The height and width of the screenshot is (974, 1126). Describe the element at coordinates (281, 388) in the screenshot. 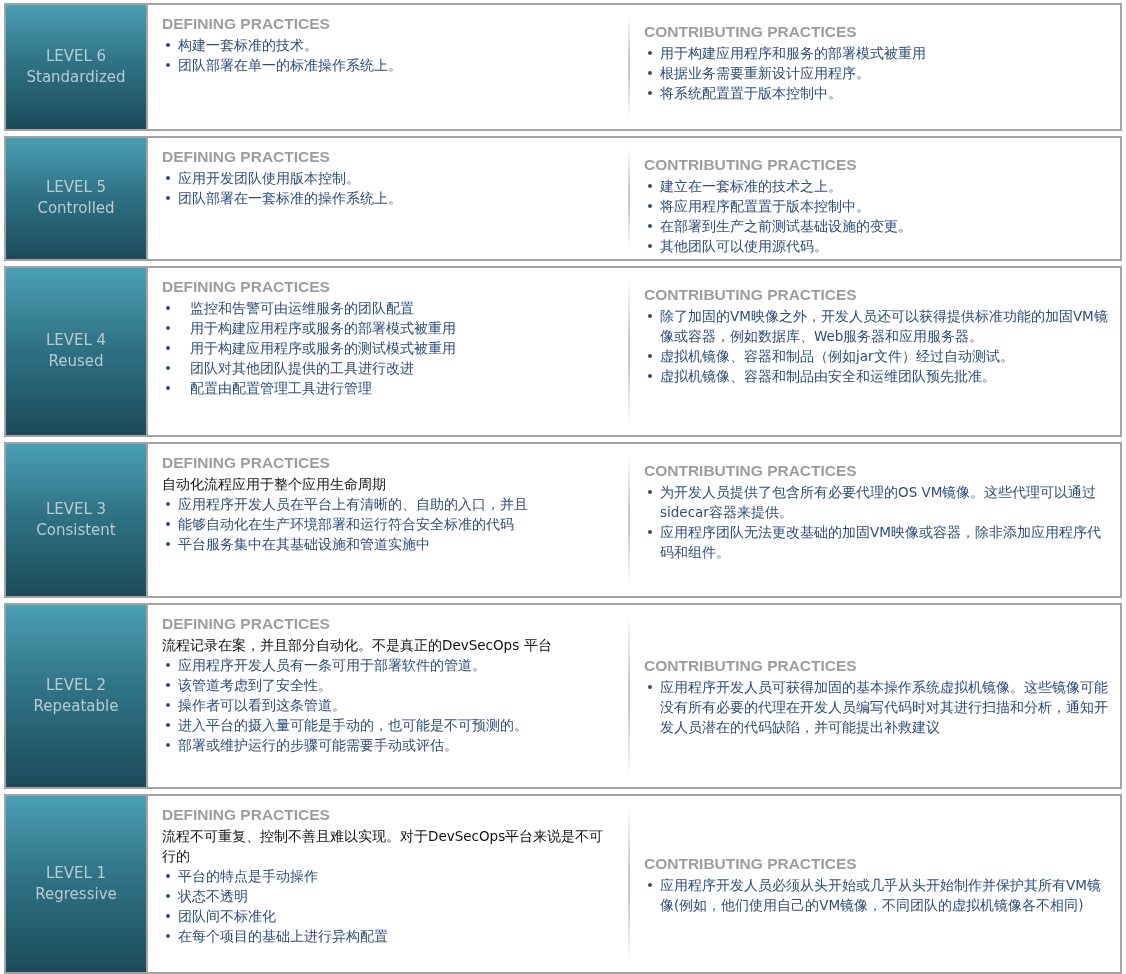

I see `practice-item: 配置由配置管理工具进行管理` at that location.